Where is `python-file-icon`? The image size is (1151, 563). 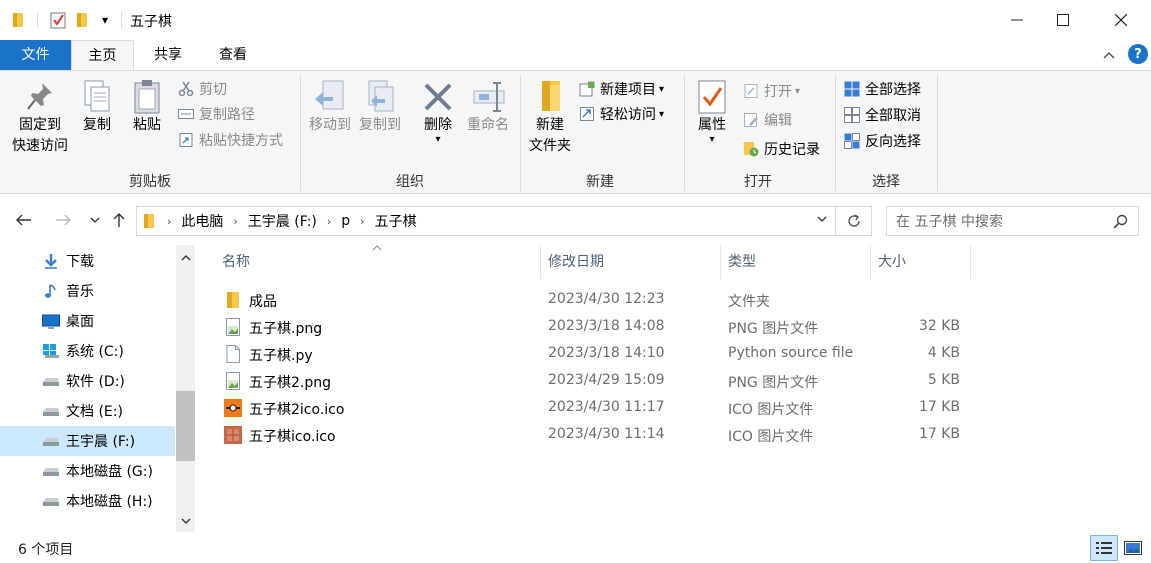
python-file-icon is located at coordinates (233, 354).